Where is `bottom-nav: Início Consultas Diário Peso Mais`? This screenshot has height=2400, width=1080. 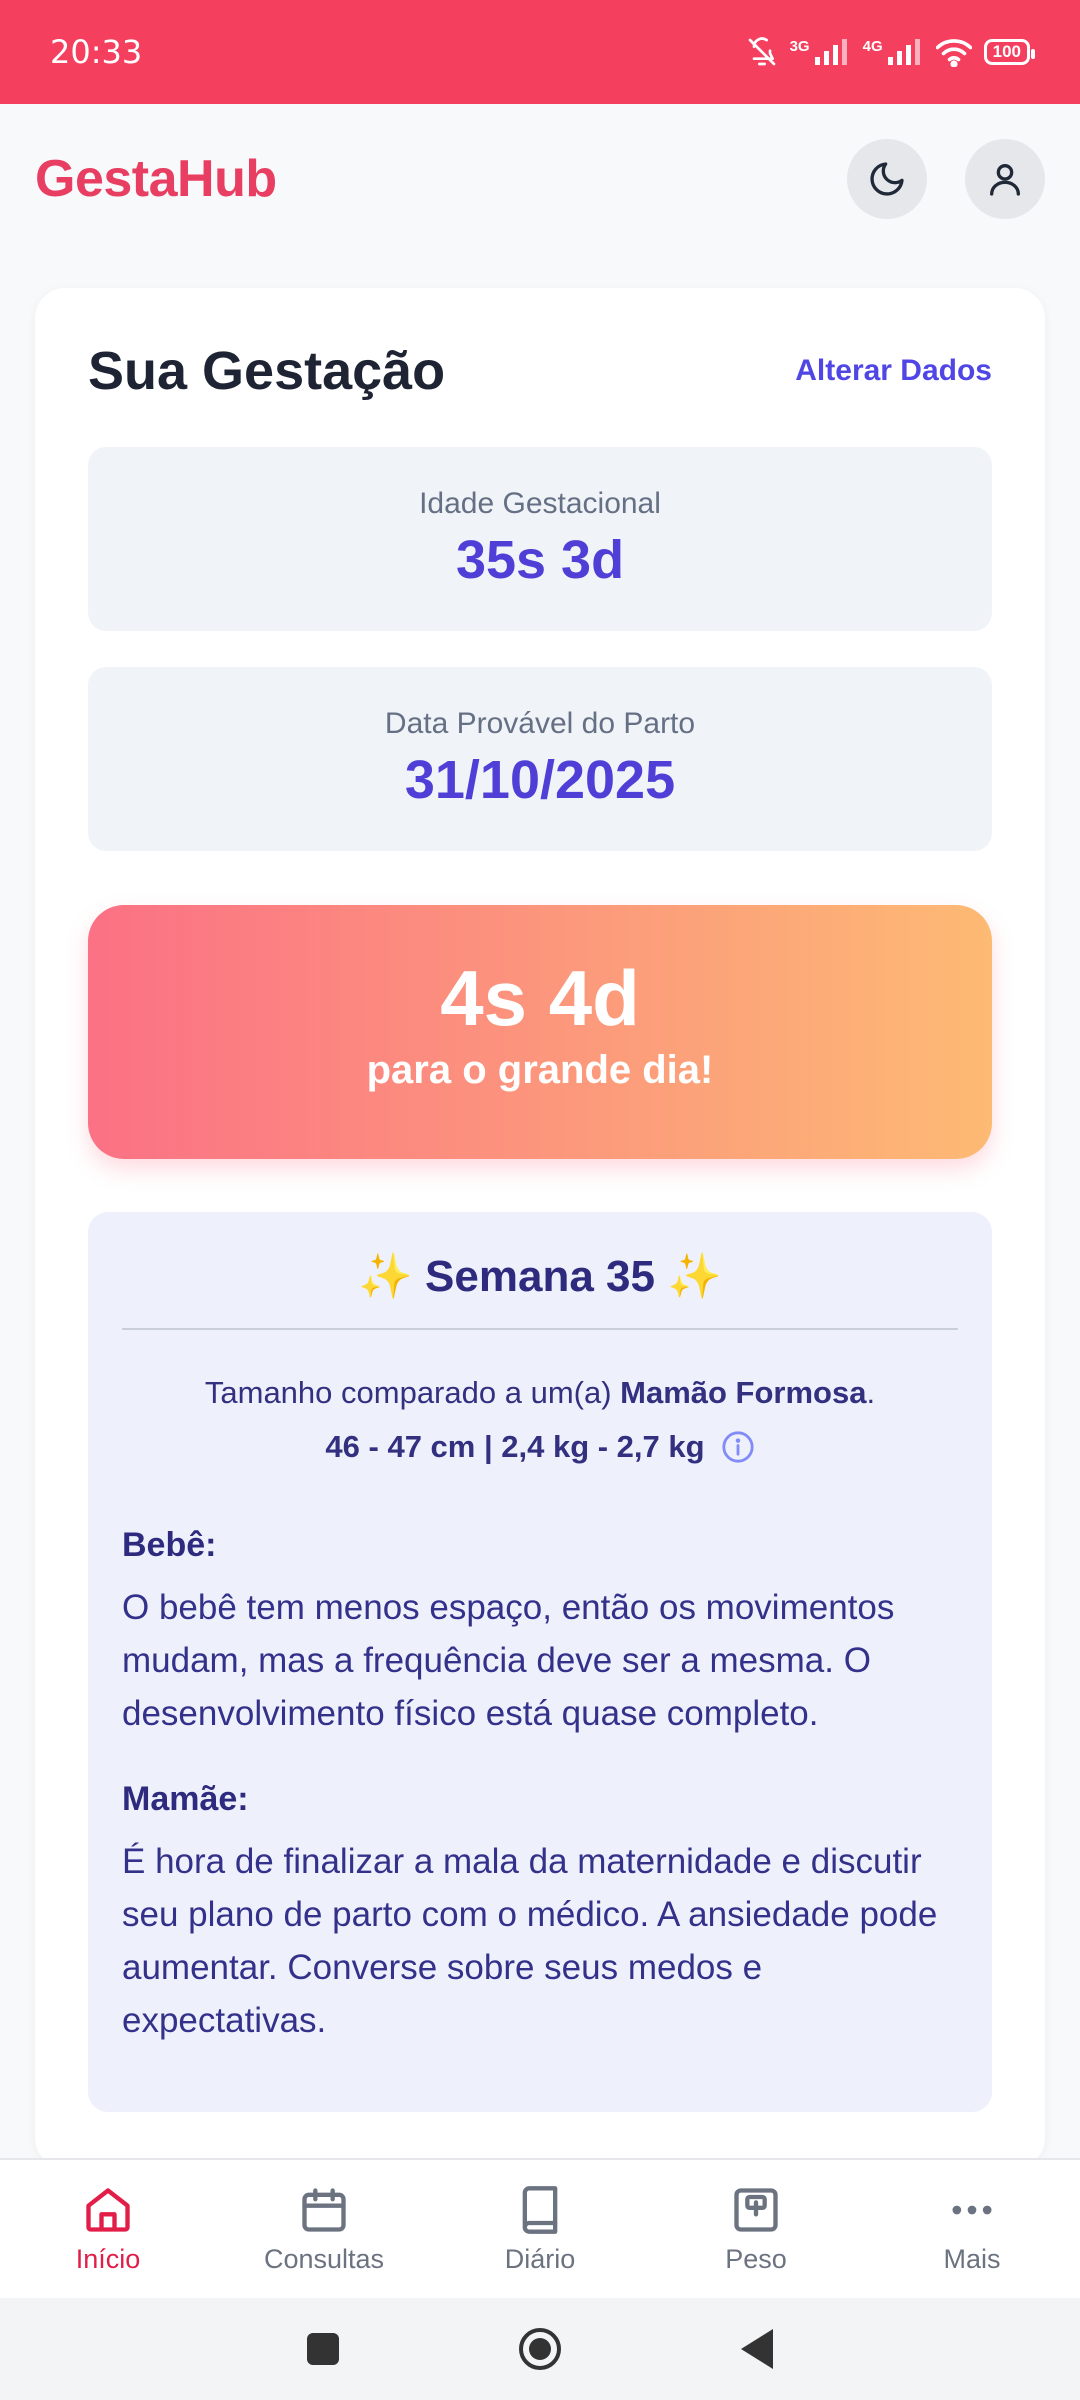 bottom-nav: Início Consultas Diário Peso Mais is located at coordinates (540, 2228).